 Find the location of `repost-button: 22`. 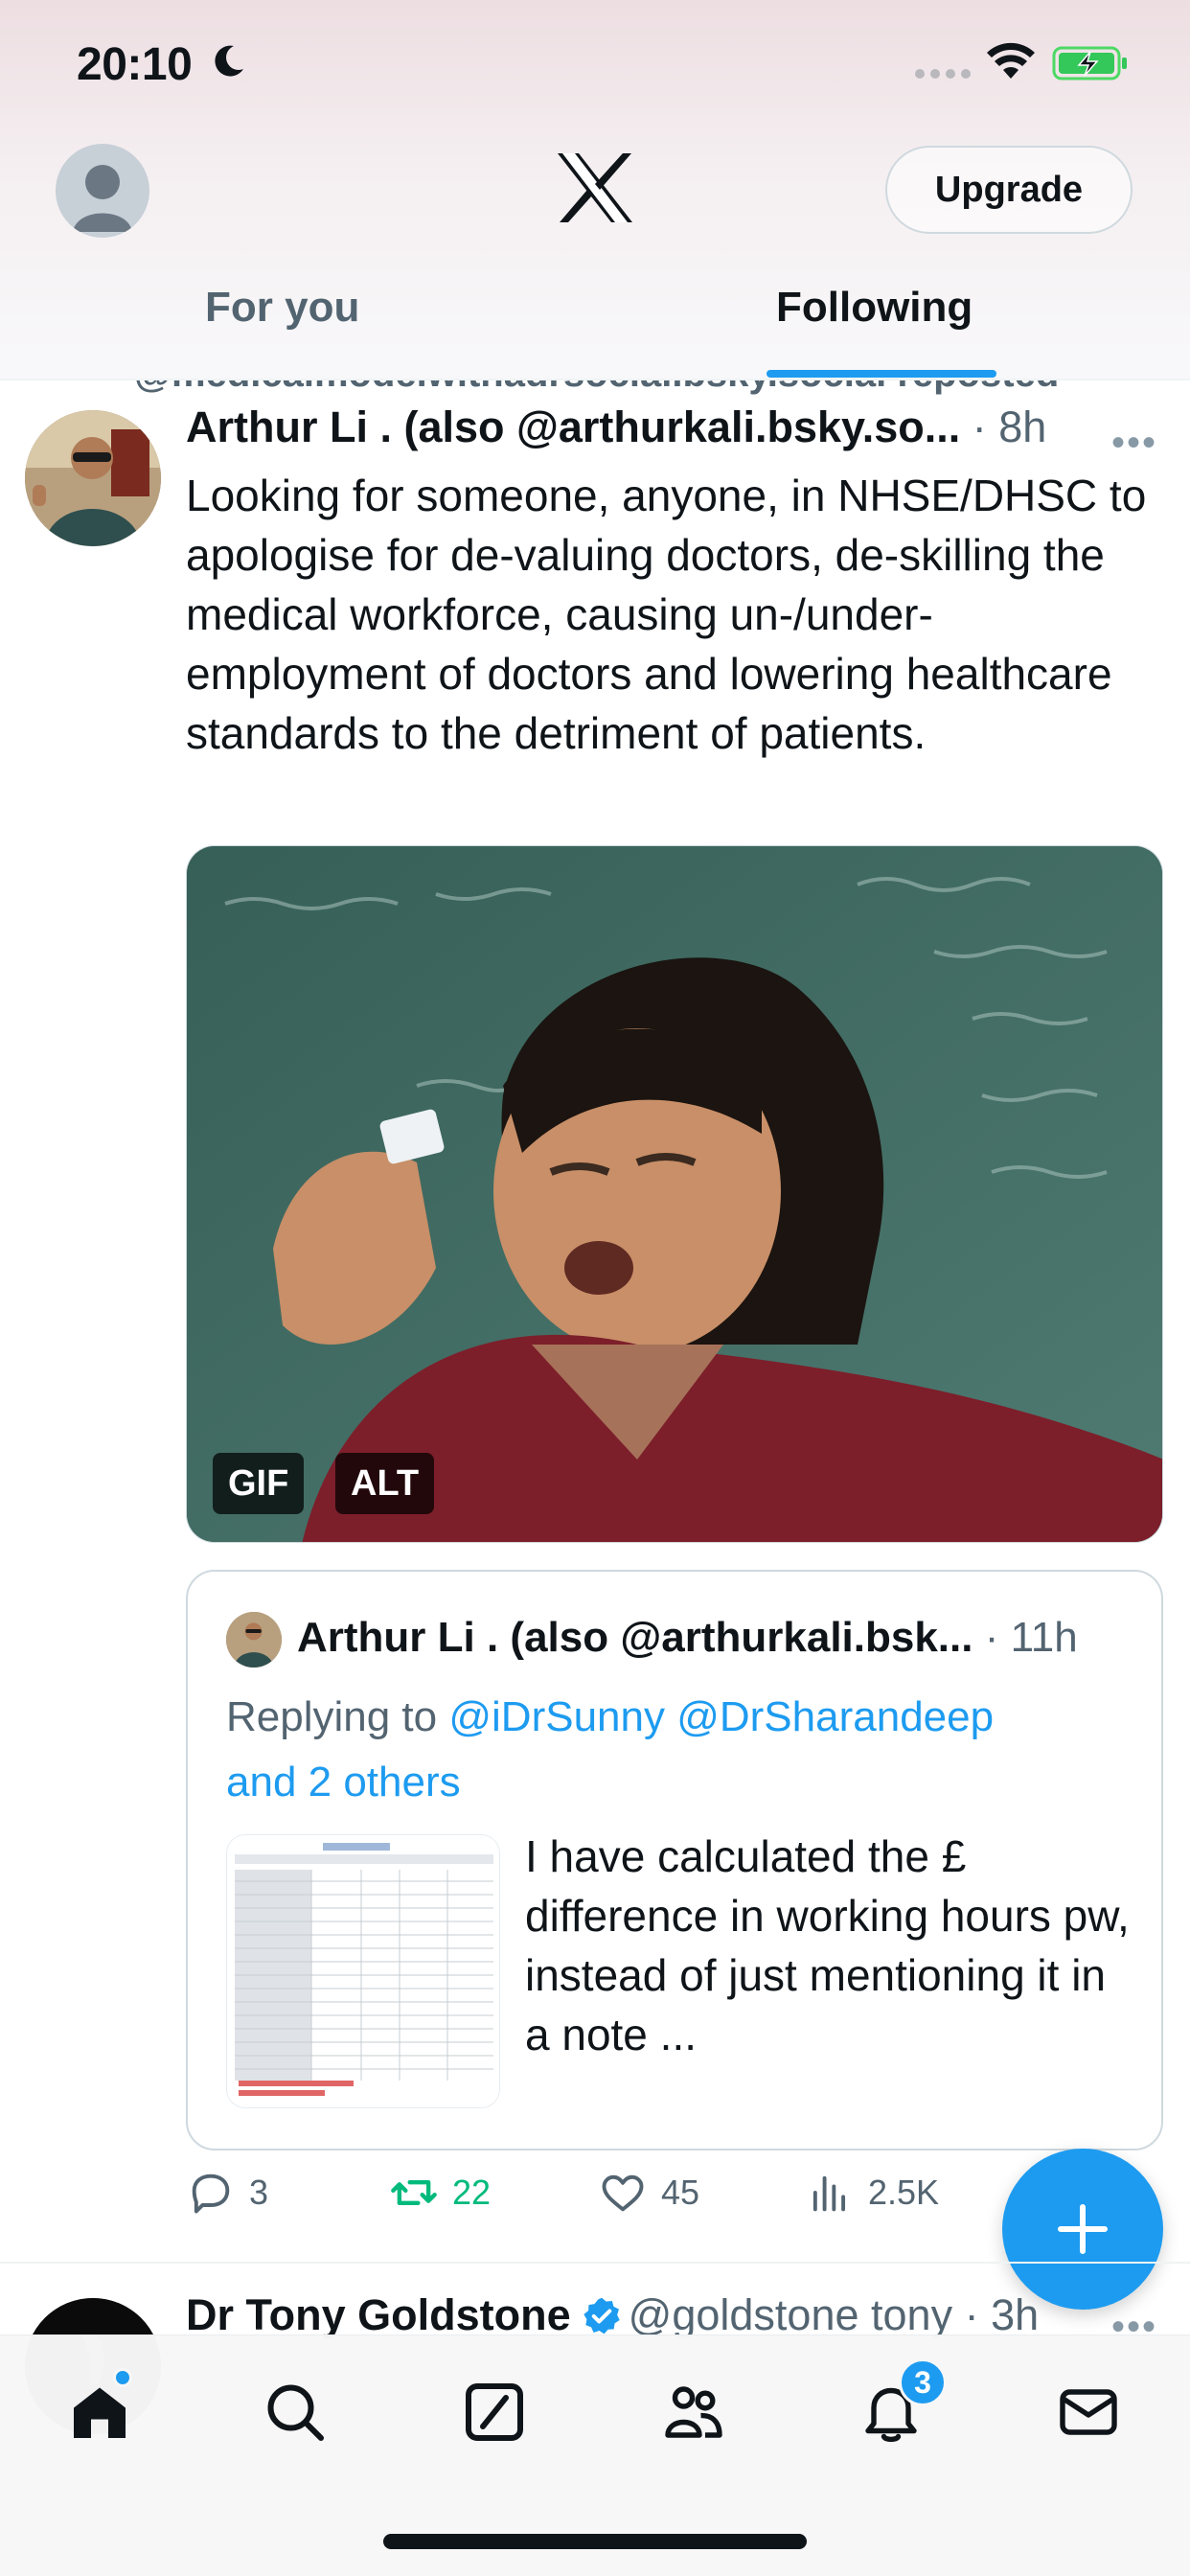

repost-button: 22 is located at coordinates (440, 2193).